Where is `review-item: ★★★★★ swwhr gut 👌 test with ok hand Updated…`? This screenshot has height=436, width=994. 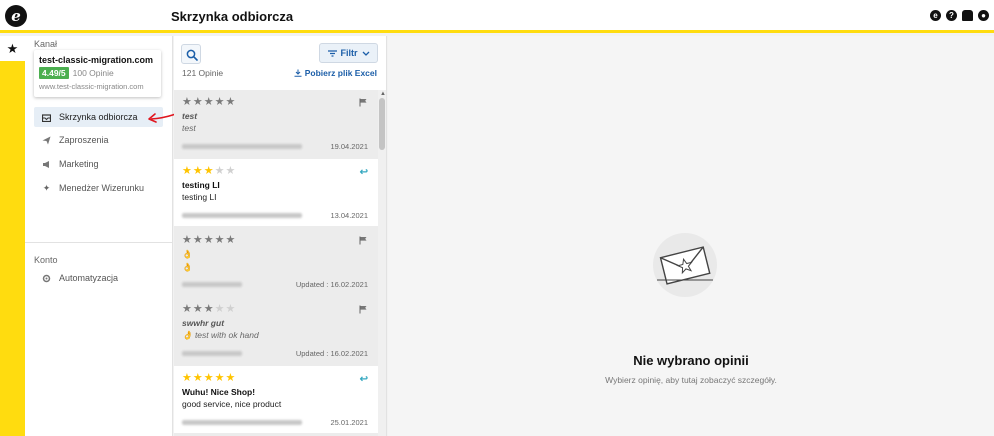
review-item: ★★★★★ swwhr gut 👌 test with ok hand Updated… is located at coordinates (276, 330).